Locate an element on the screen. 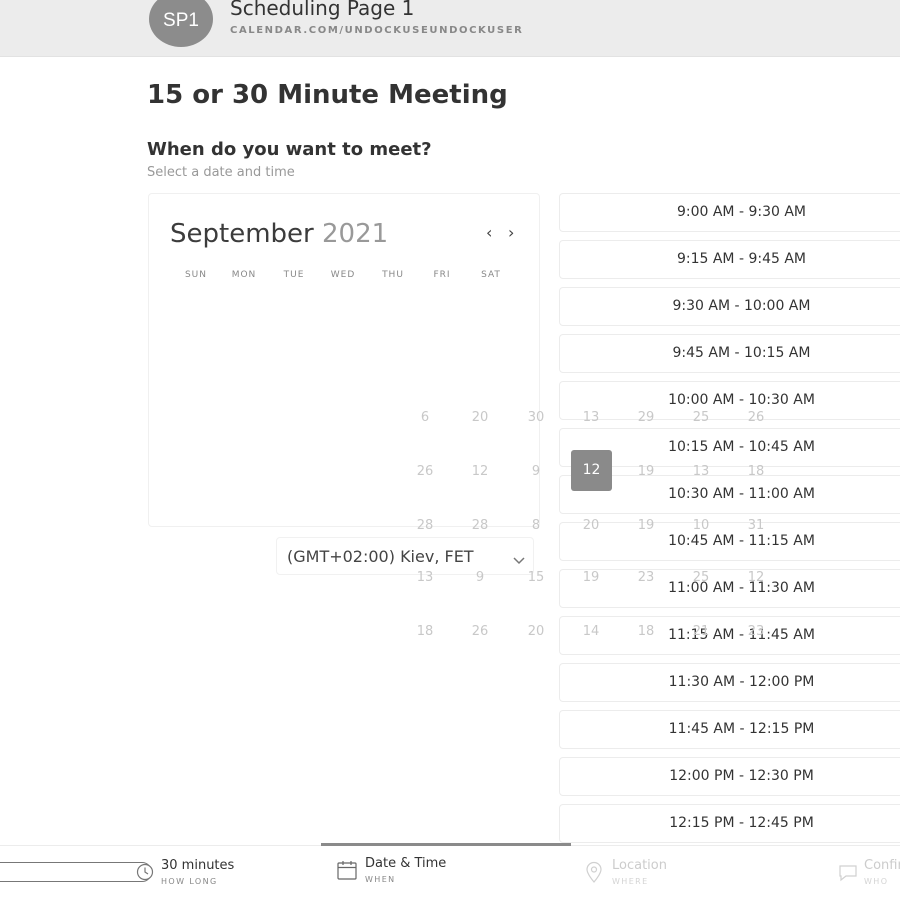  calendar-month: September is located at coordinates (242, 234).